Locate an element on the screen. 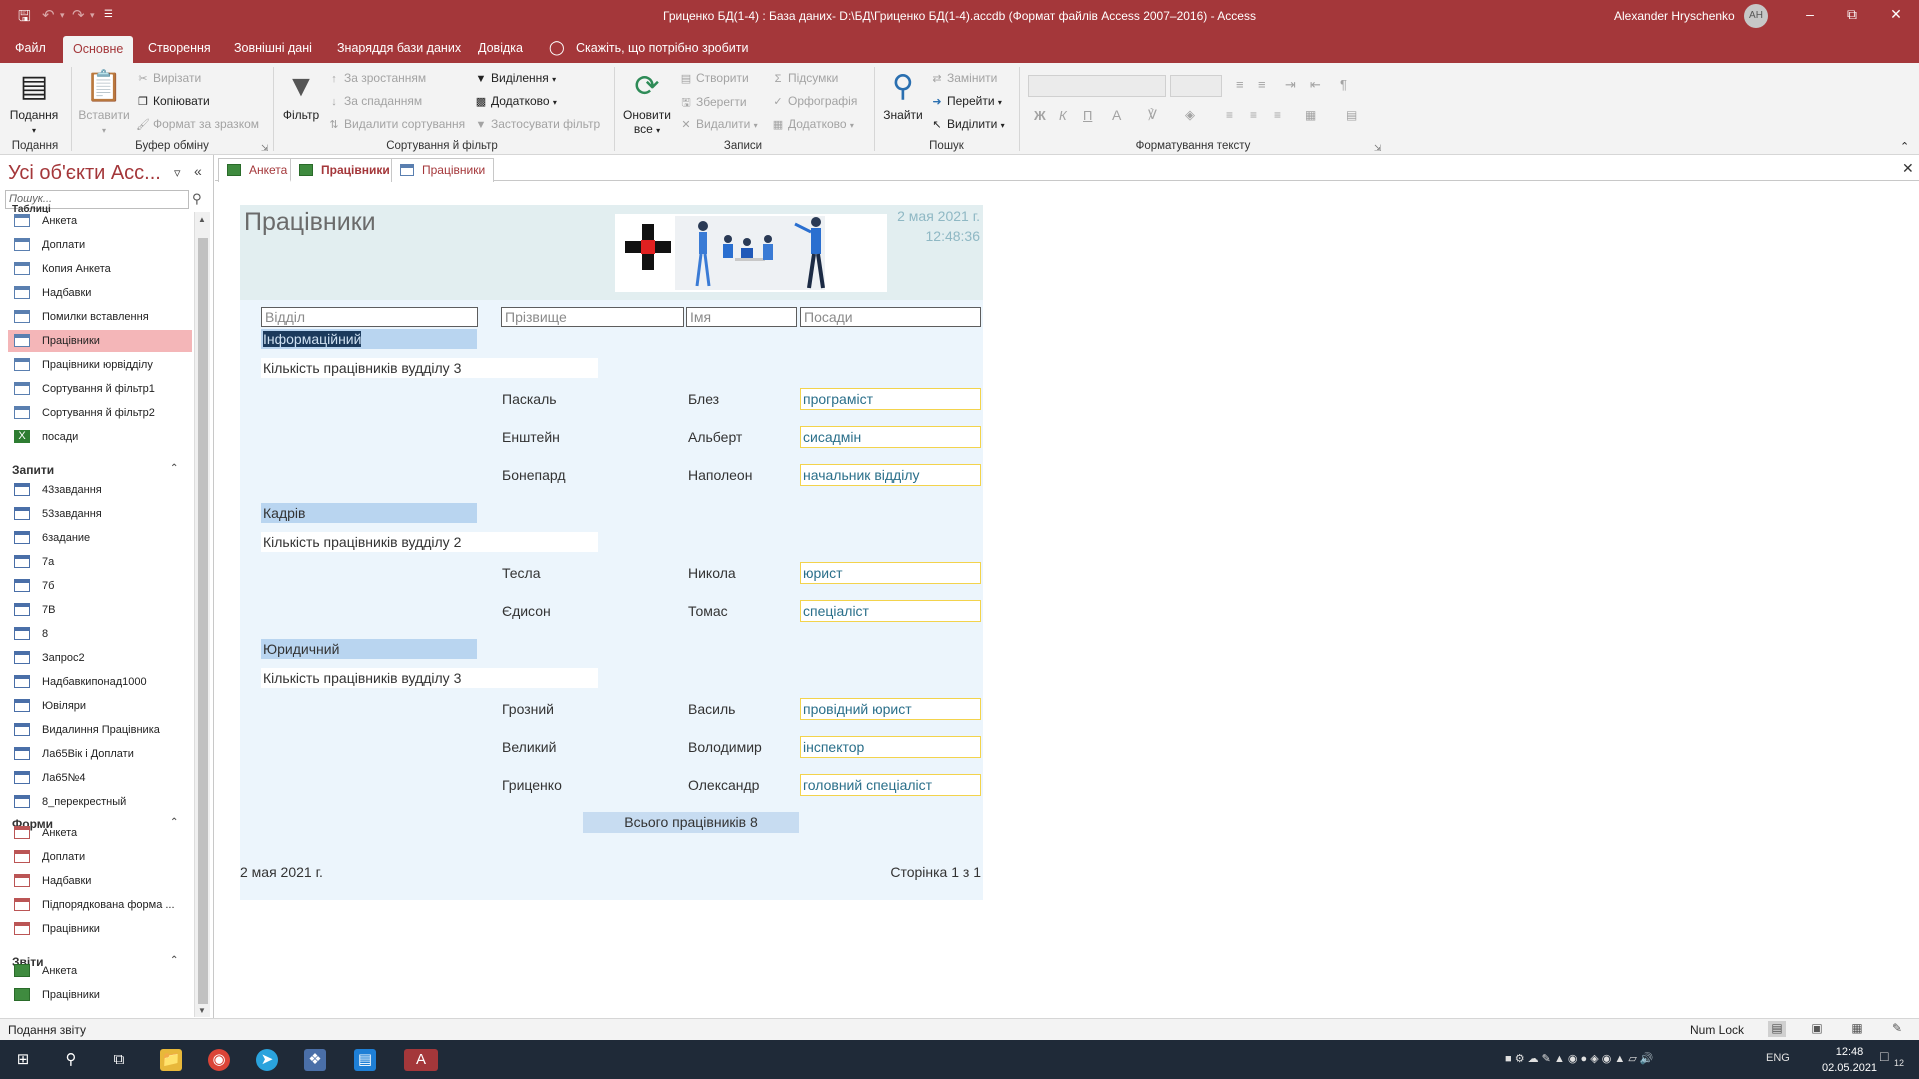  fill-color-icon: ◈ is located at coordinates (1190, 115).